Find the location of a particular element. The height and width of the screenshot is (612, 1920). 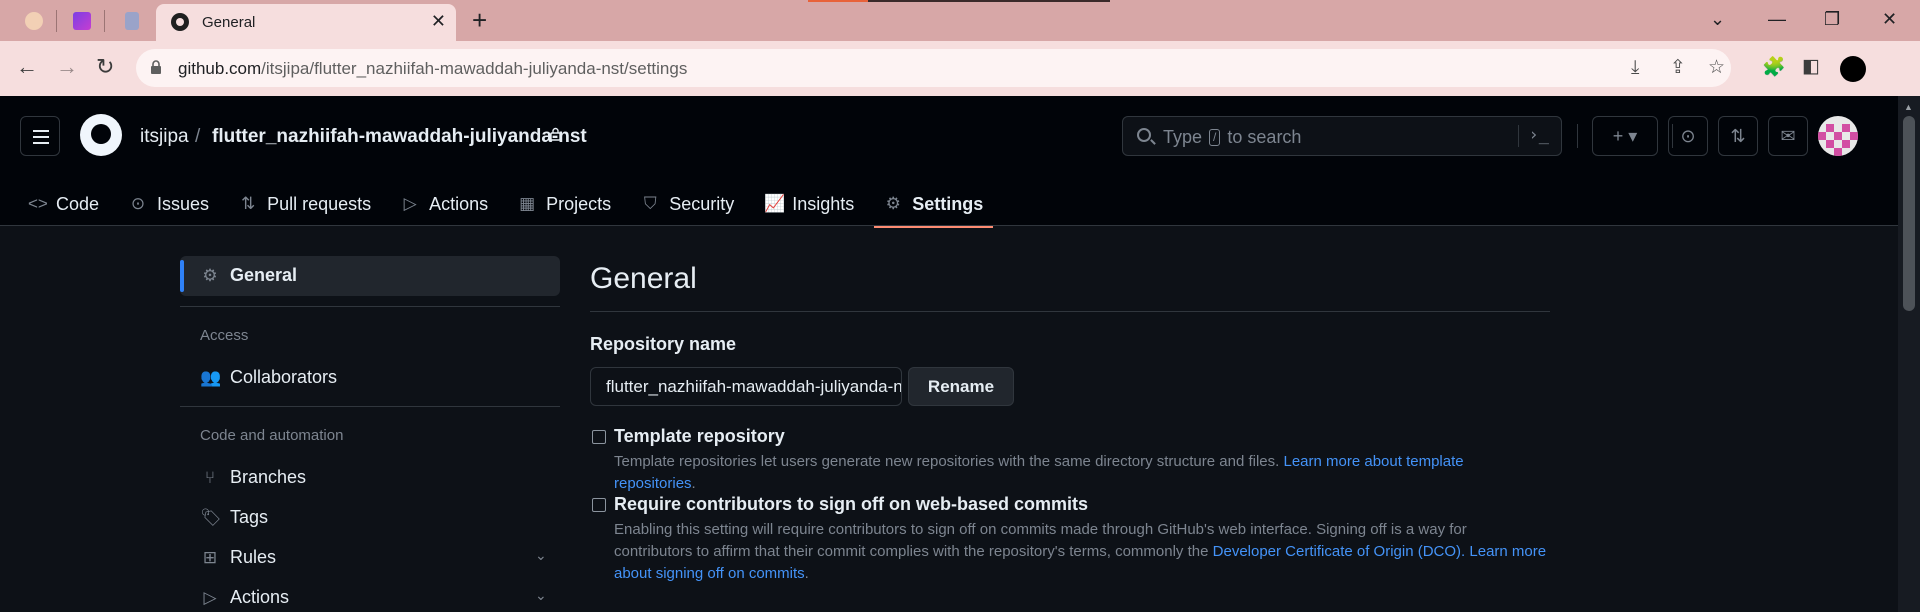

back-button: ← is located at coordinates (27, 67).